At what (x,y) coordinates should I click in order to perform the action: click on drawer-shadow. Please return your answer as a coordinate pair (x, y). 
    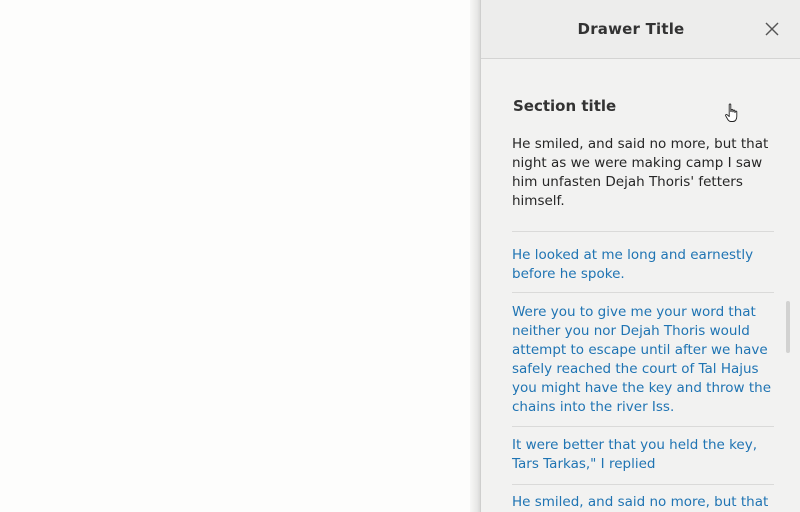
    Looking at the image, I should click on (475, 256).